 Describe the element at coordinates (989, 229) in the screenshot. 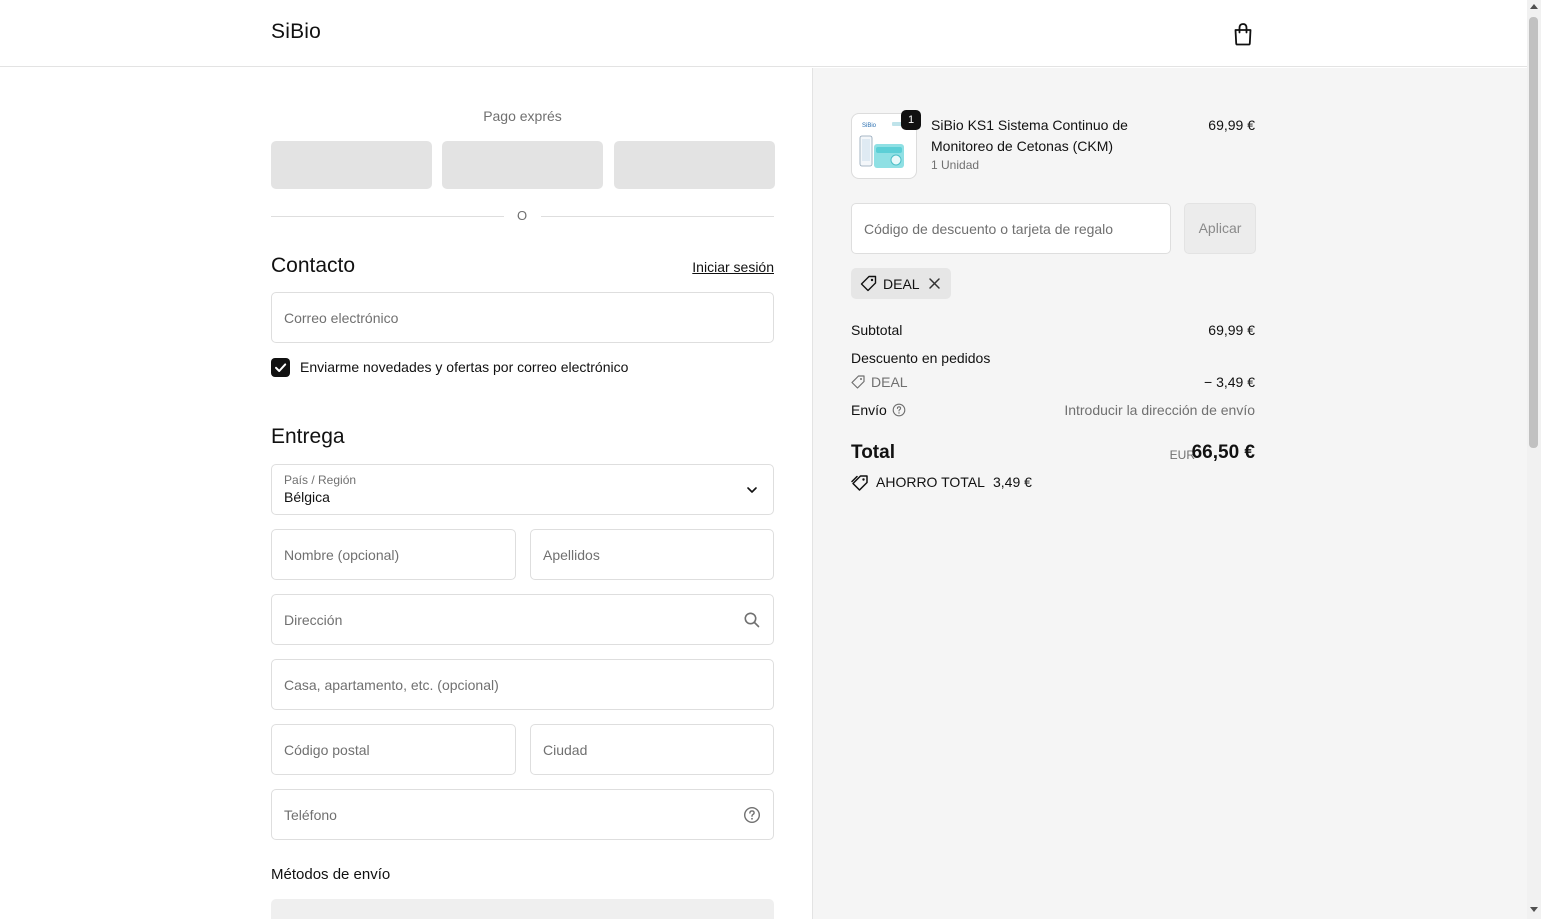

I see `discount-code-placeholder: Código de descuento o tarjeta de regalo` at that location.